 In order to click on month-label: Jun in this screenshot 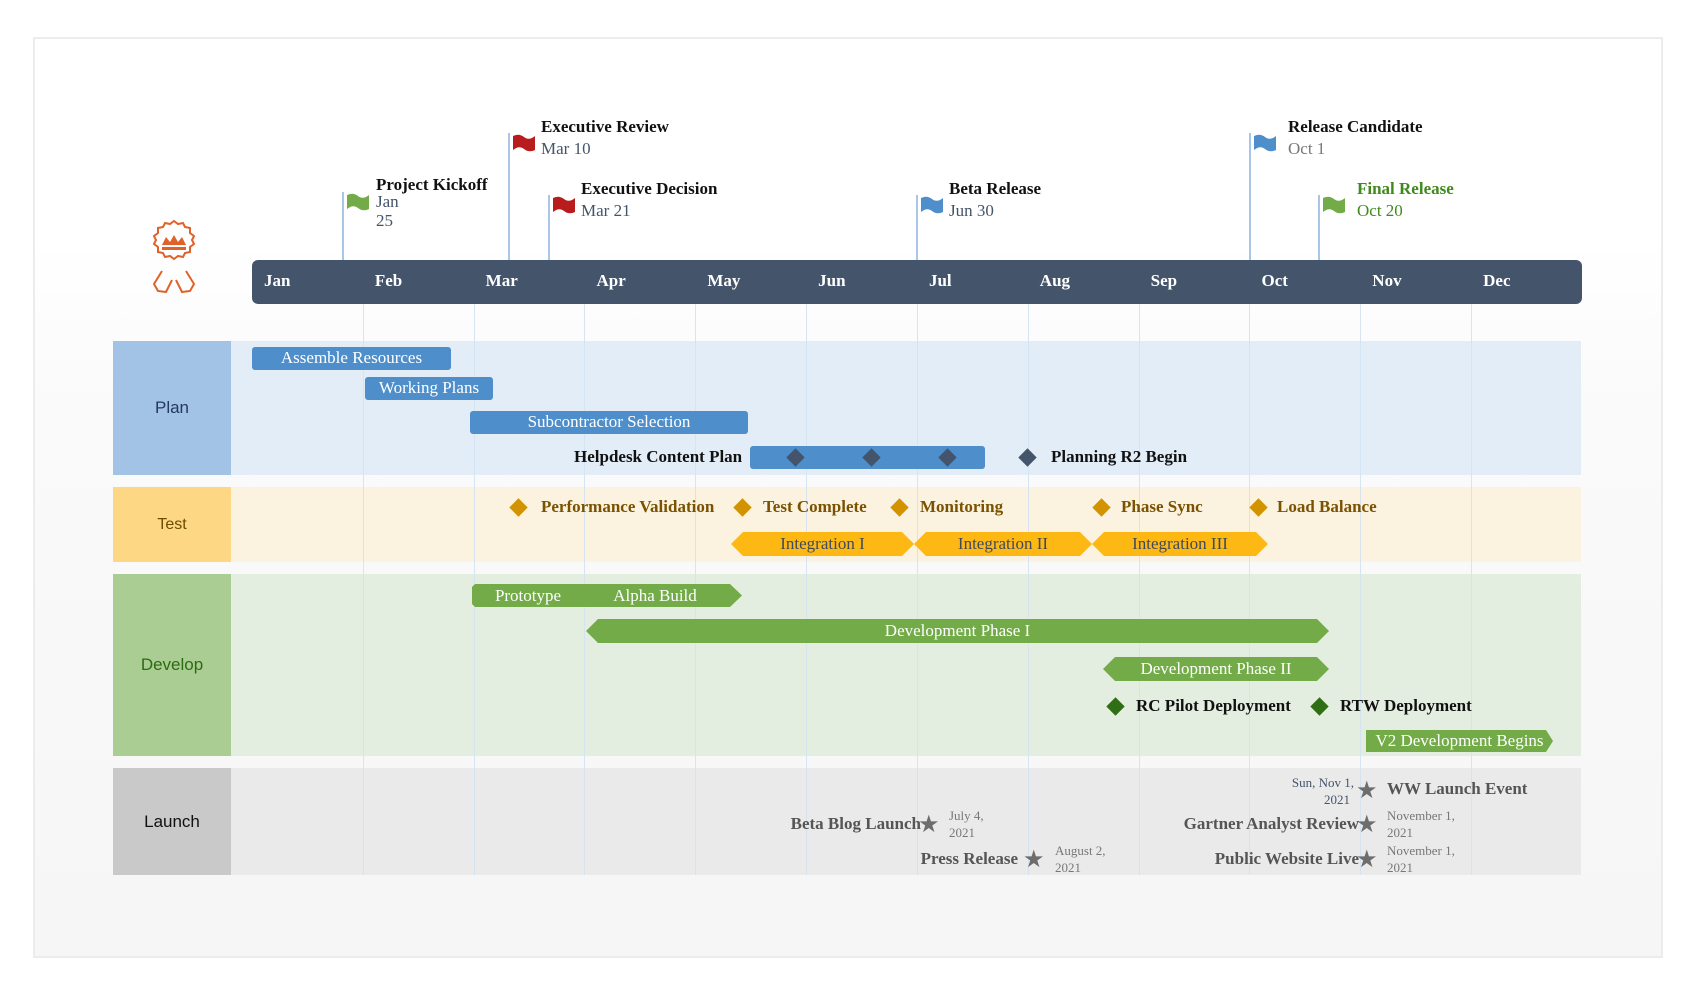, I will do `click(832, 280)`.